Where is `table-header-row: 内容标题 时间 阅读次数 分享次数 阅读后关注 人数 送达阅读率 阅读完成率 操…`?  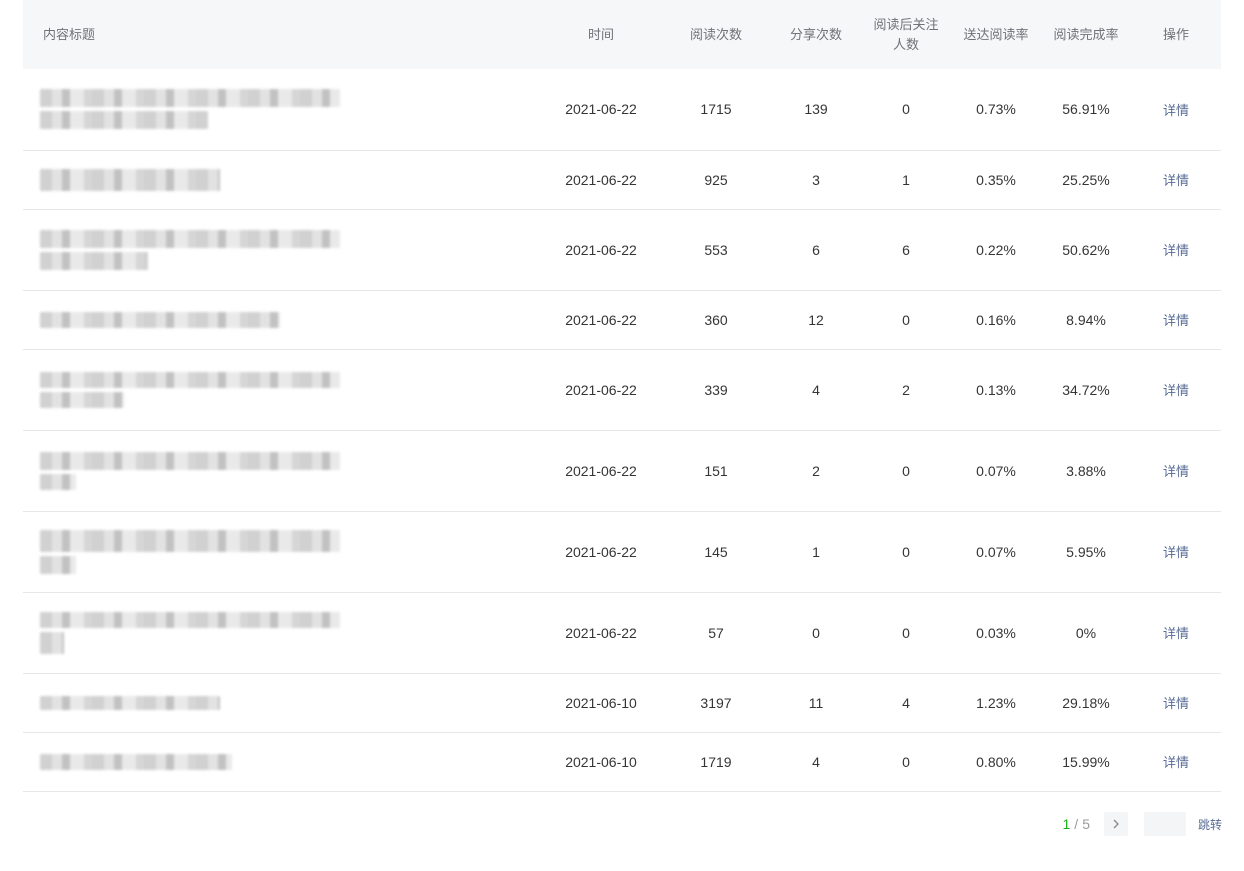 table-header-row: 内容标题 时间 阅读次数 分享次数 阅读后关注 人数 送达阅读率 阅读完成率 操… is located at coordinates (622, 34).